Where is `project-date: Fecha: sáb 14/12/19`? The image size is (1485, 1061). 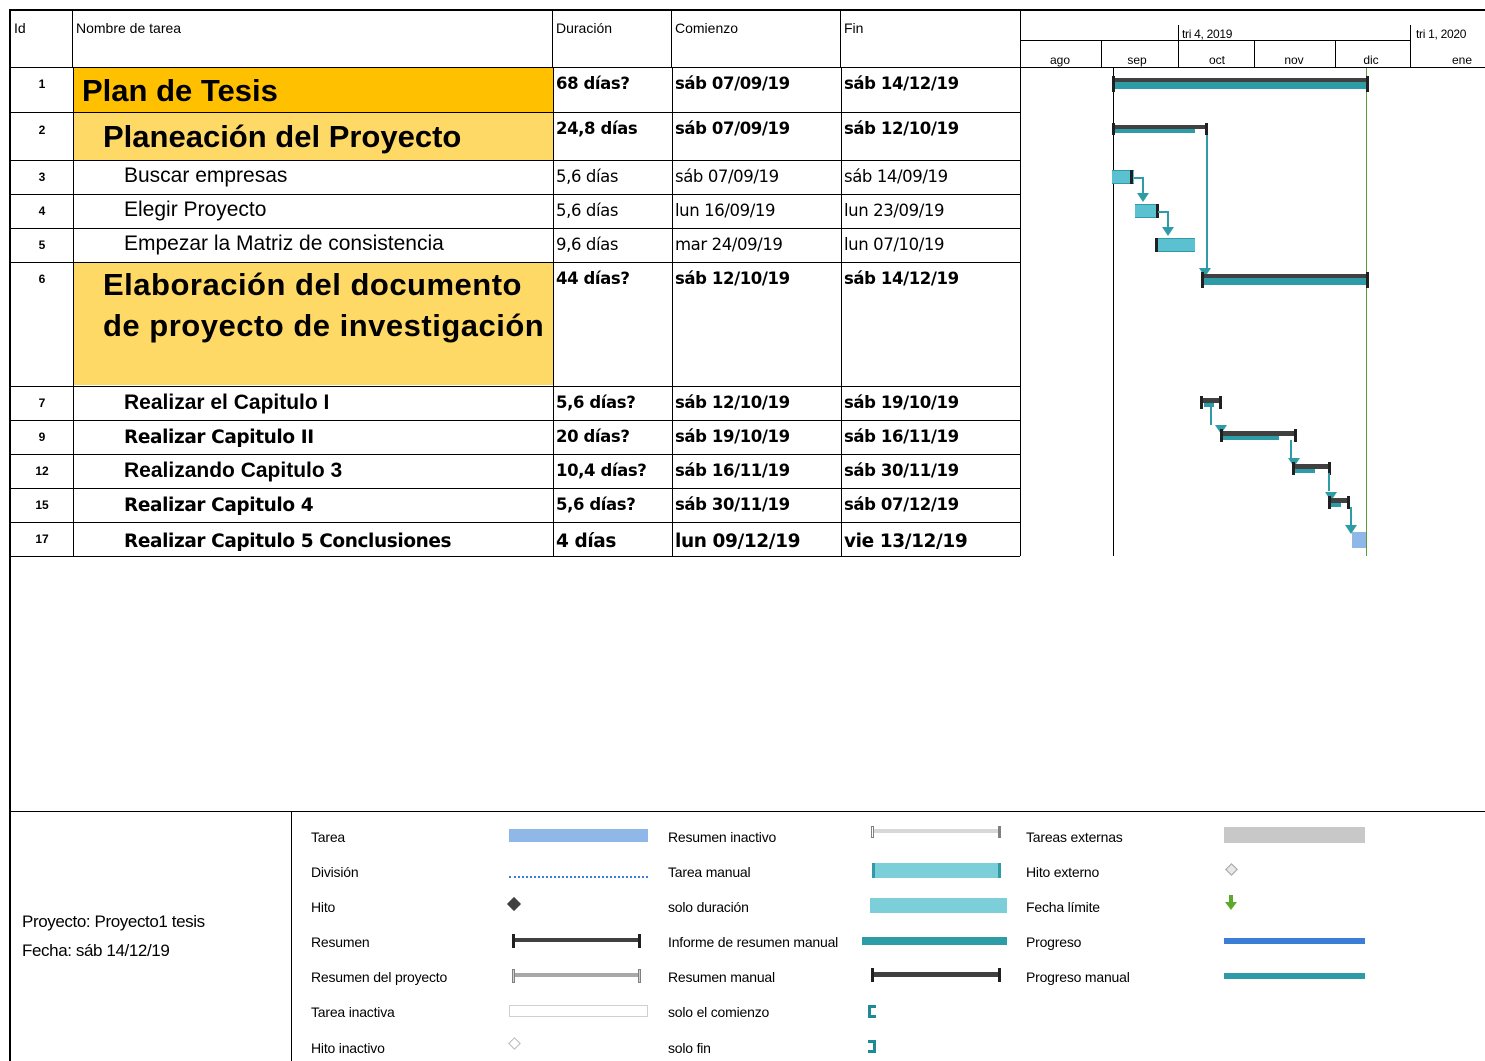 project-date: Fecha: sáb 14/12/19 is located at coordinates (96, 950).